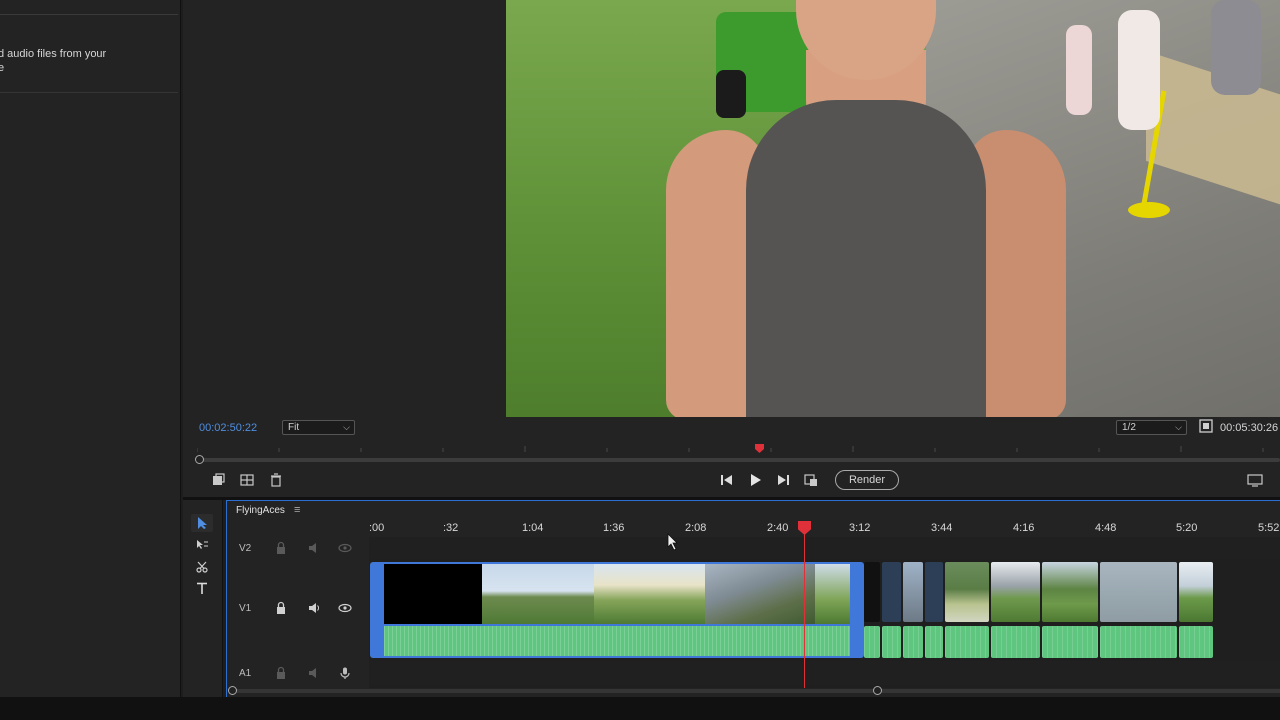 The width and height of the screenshot is (1280, 720). Describe the element at coordinates (298, 672) in the screenshot. I see `track-header-a1: A1` at that location.